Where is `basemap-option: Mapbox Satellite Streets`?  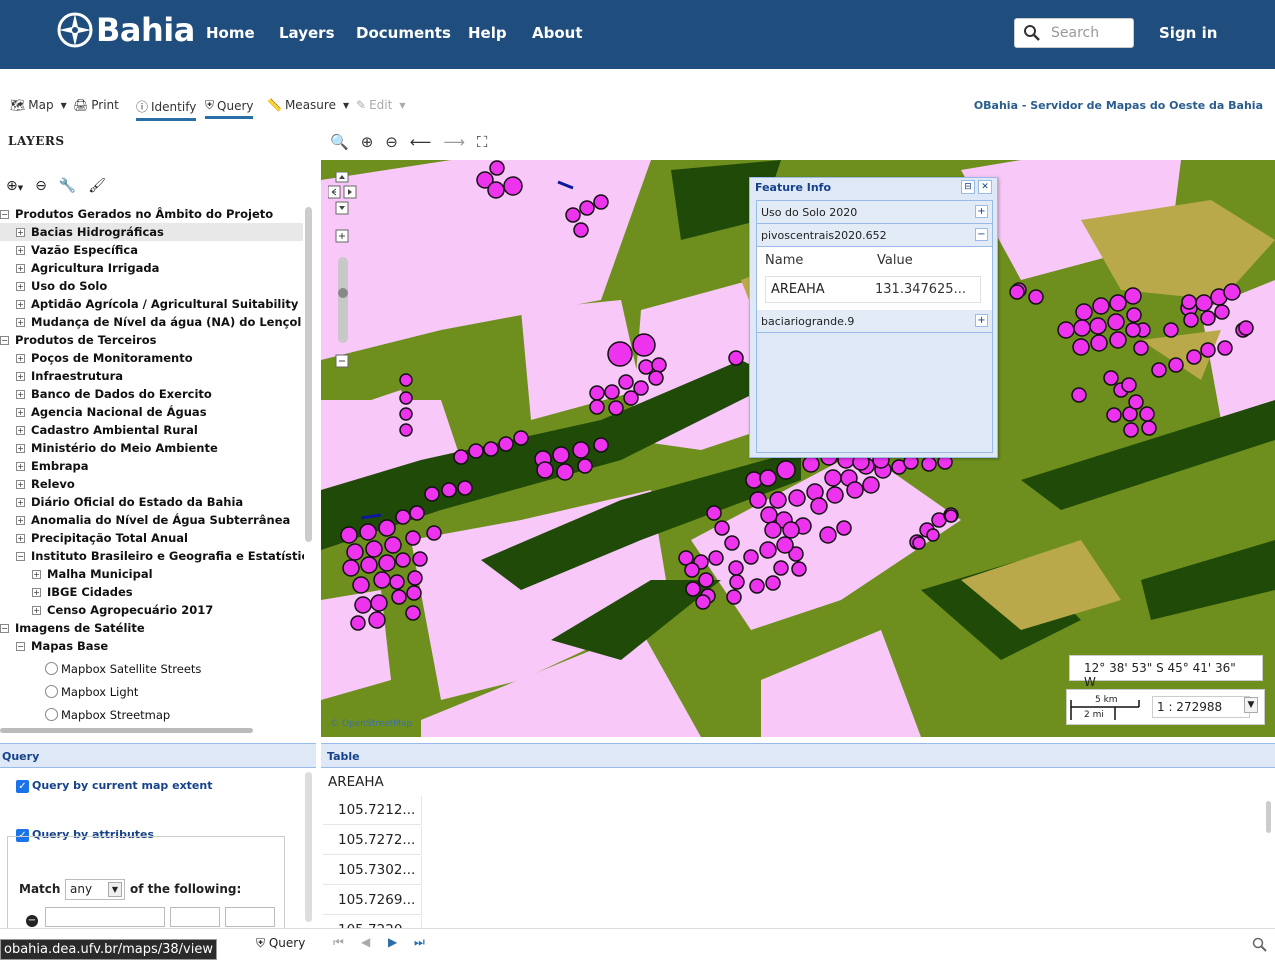 basemap-option: Mapbox Satellite Streets is located at coordinates (123, 668).